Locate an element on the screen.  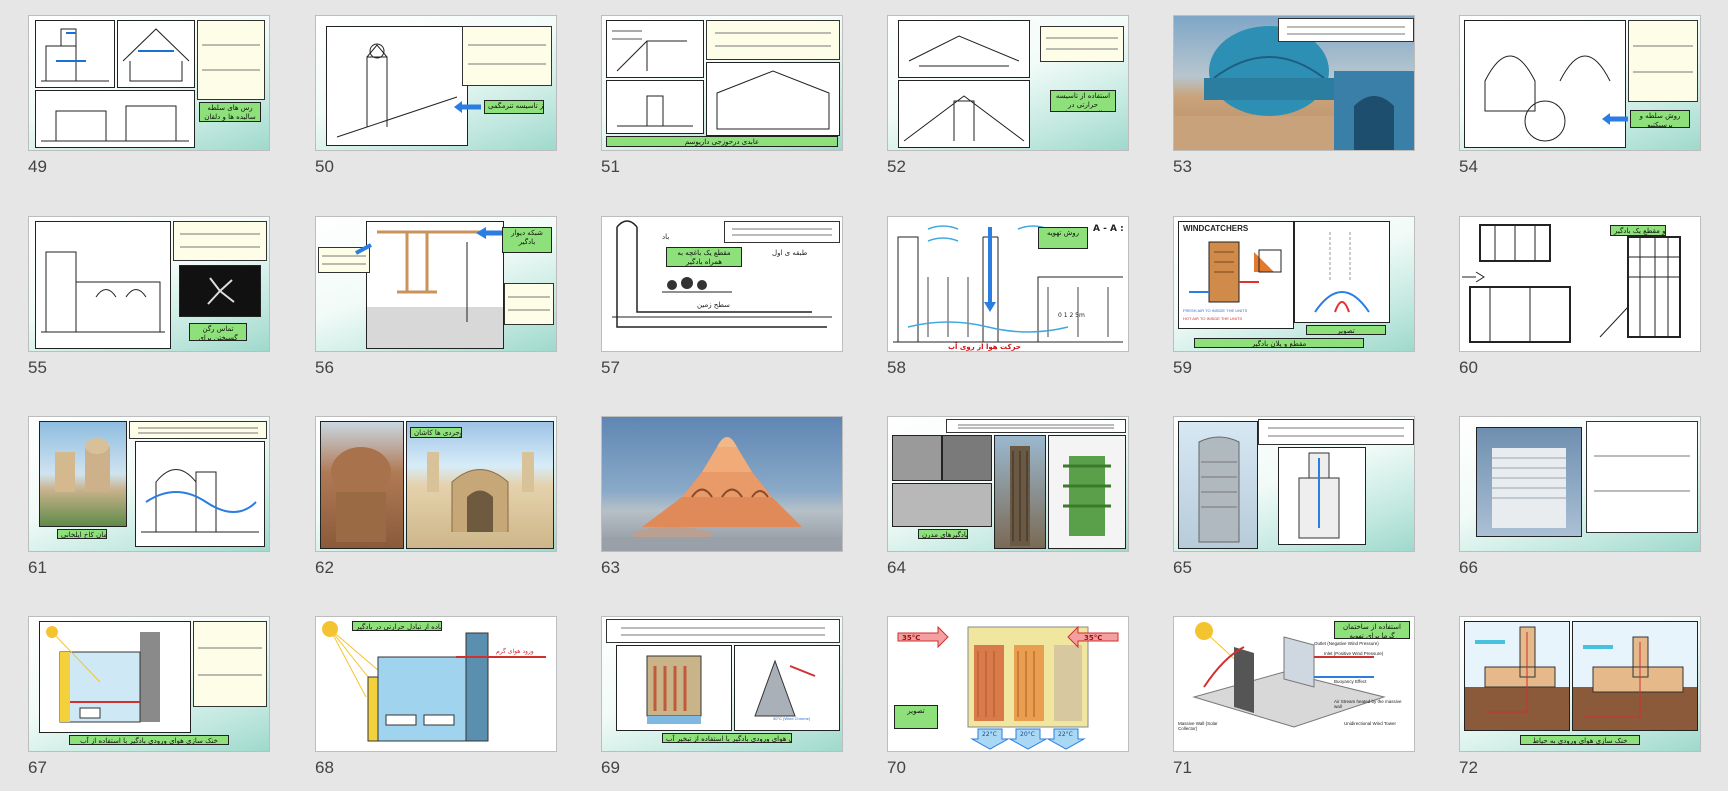
slide-number: 54 is located at coordinates (1468, 166).